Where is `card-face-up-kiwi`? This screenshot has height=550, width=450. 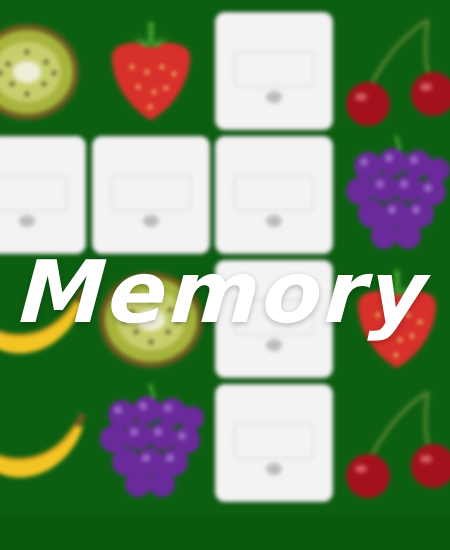 card-face-up-kiwi is located at coordinates (43, 71).